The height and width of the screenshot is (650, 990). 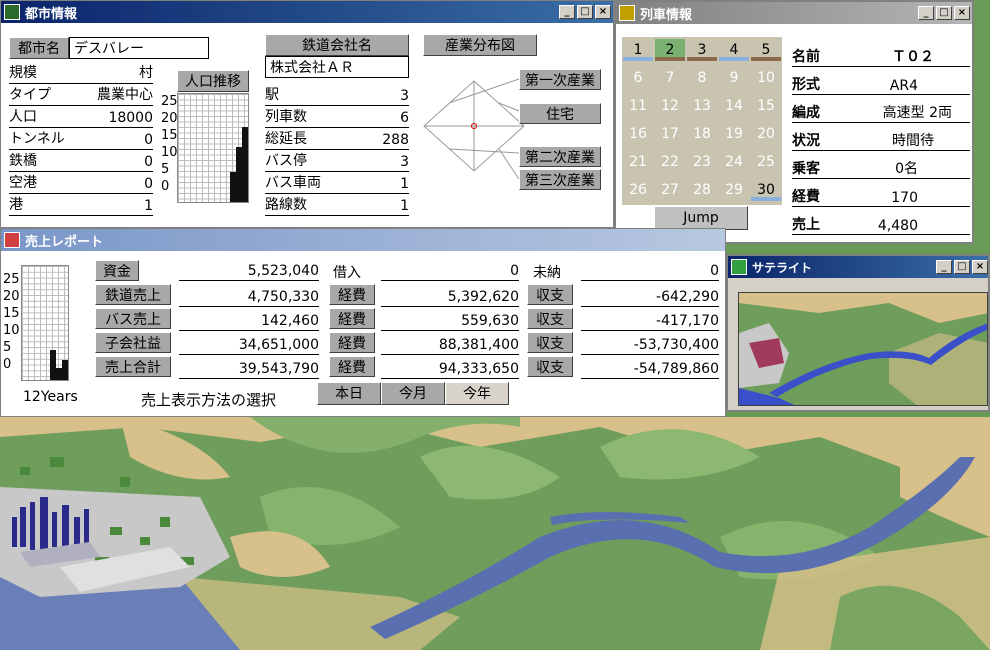 I want to click on population-trend-button: 人口推移, so click(x=213, y=81).